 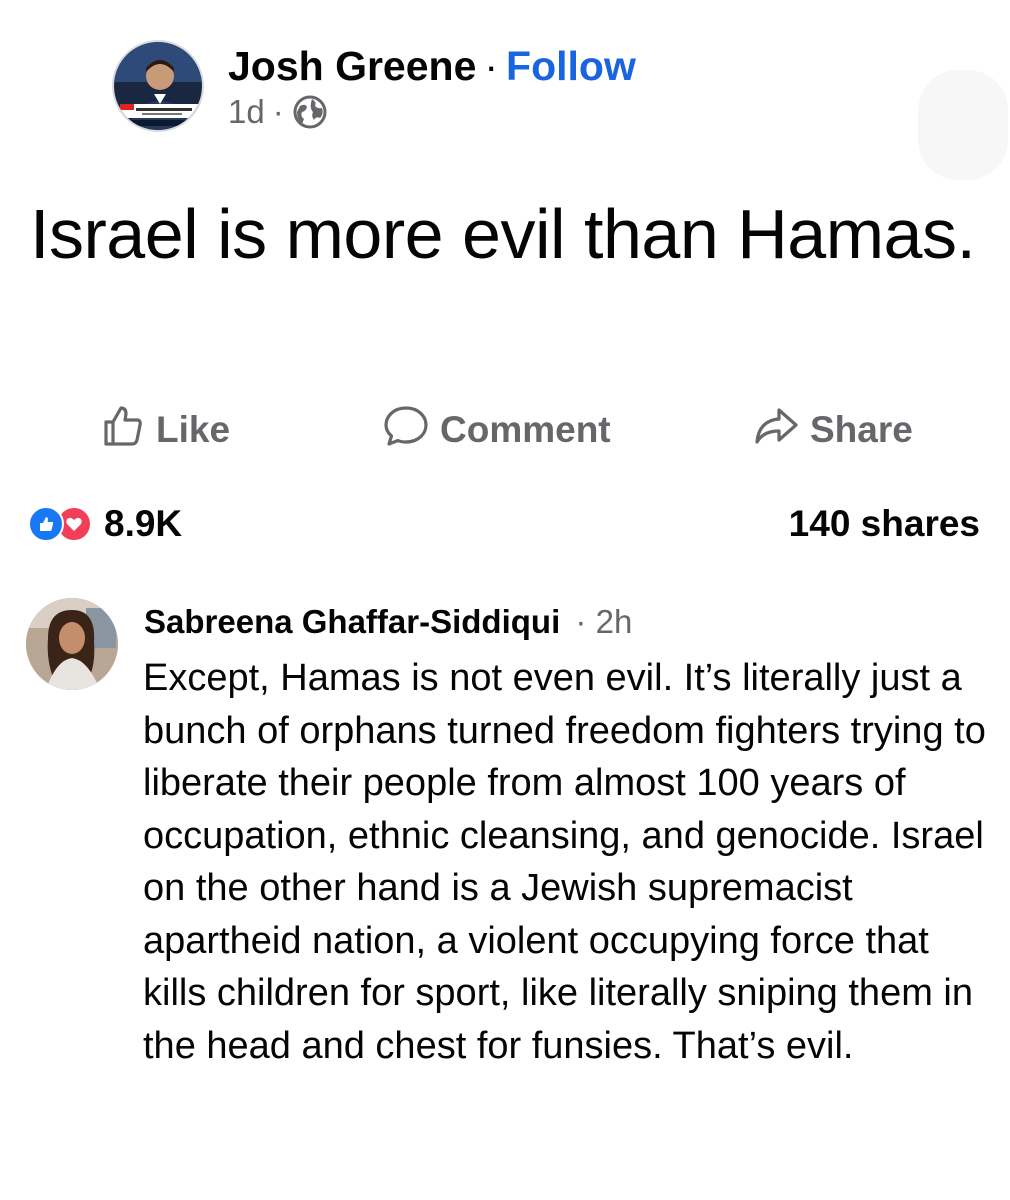 What do you see at coordinates (310, 112) in the screenshot?
I see `globe-icon` at bounding box center [310, 112].